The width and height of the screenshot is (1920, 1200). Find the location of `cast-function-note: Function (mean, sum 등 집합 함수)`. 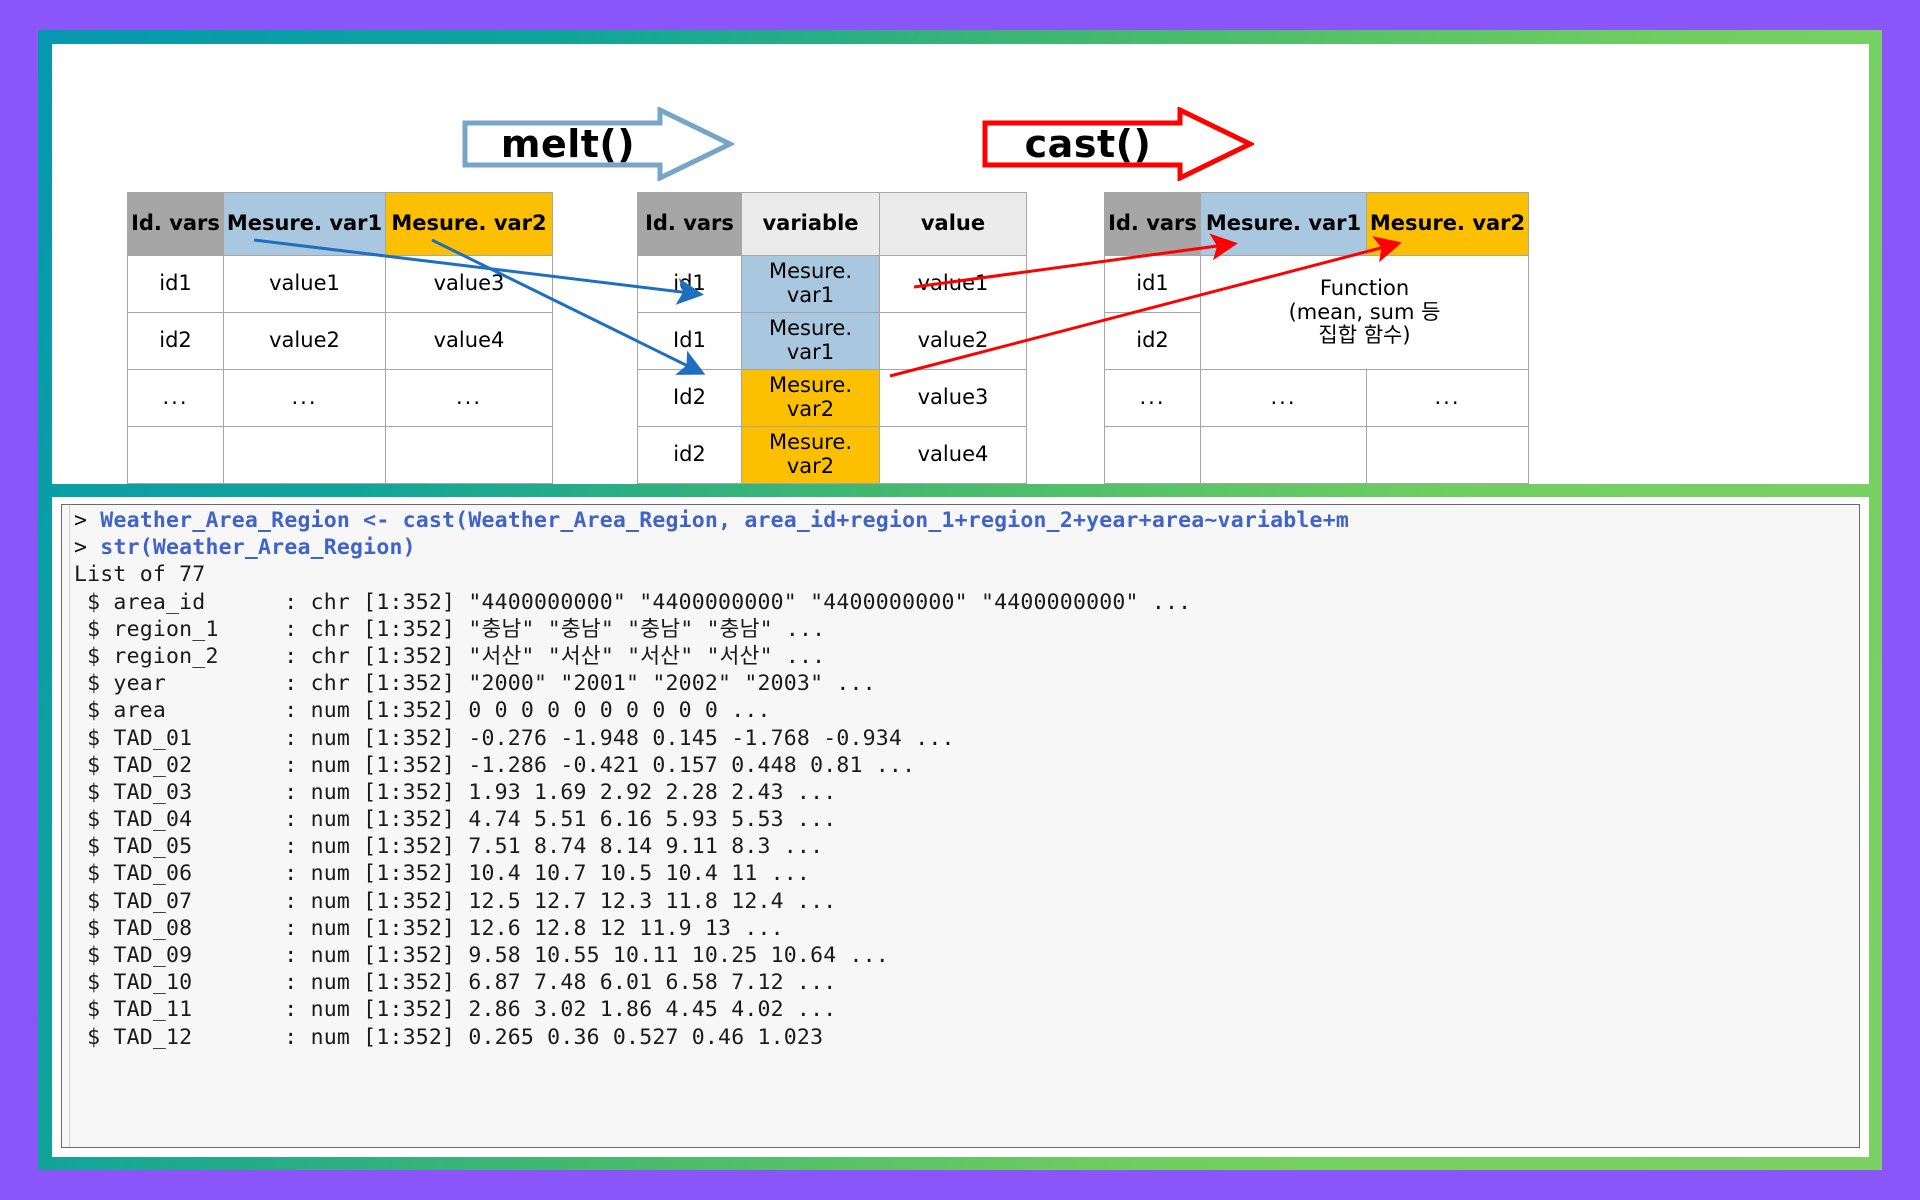

cast-function-note: Function (mean, sum 등 집합 함수) is located at coordinates (1364, 312).